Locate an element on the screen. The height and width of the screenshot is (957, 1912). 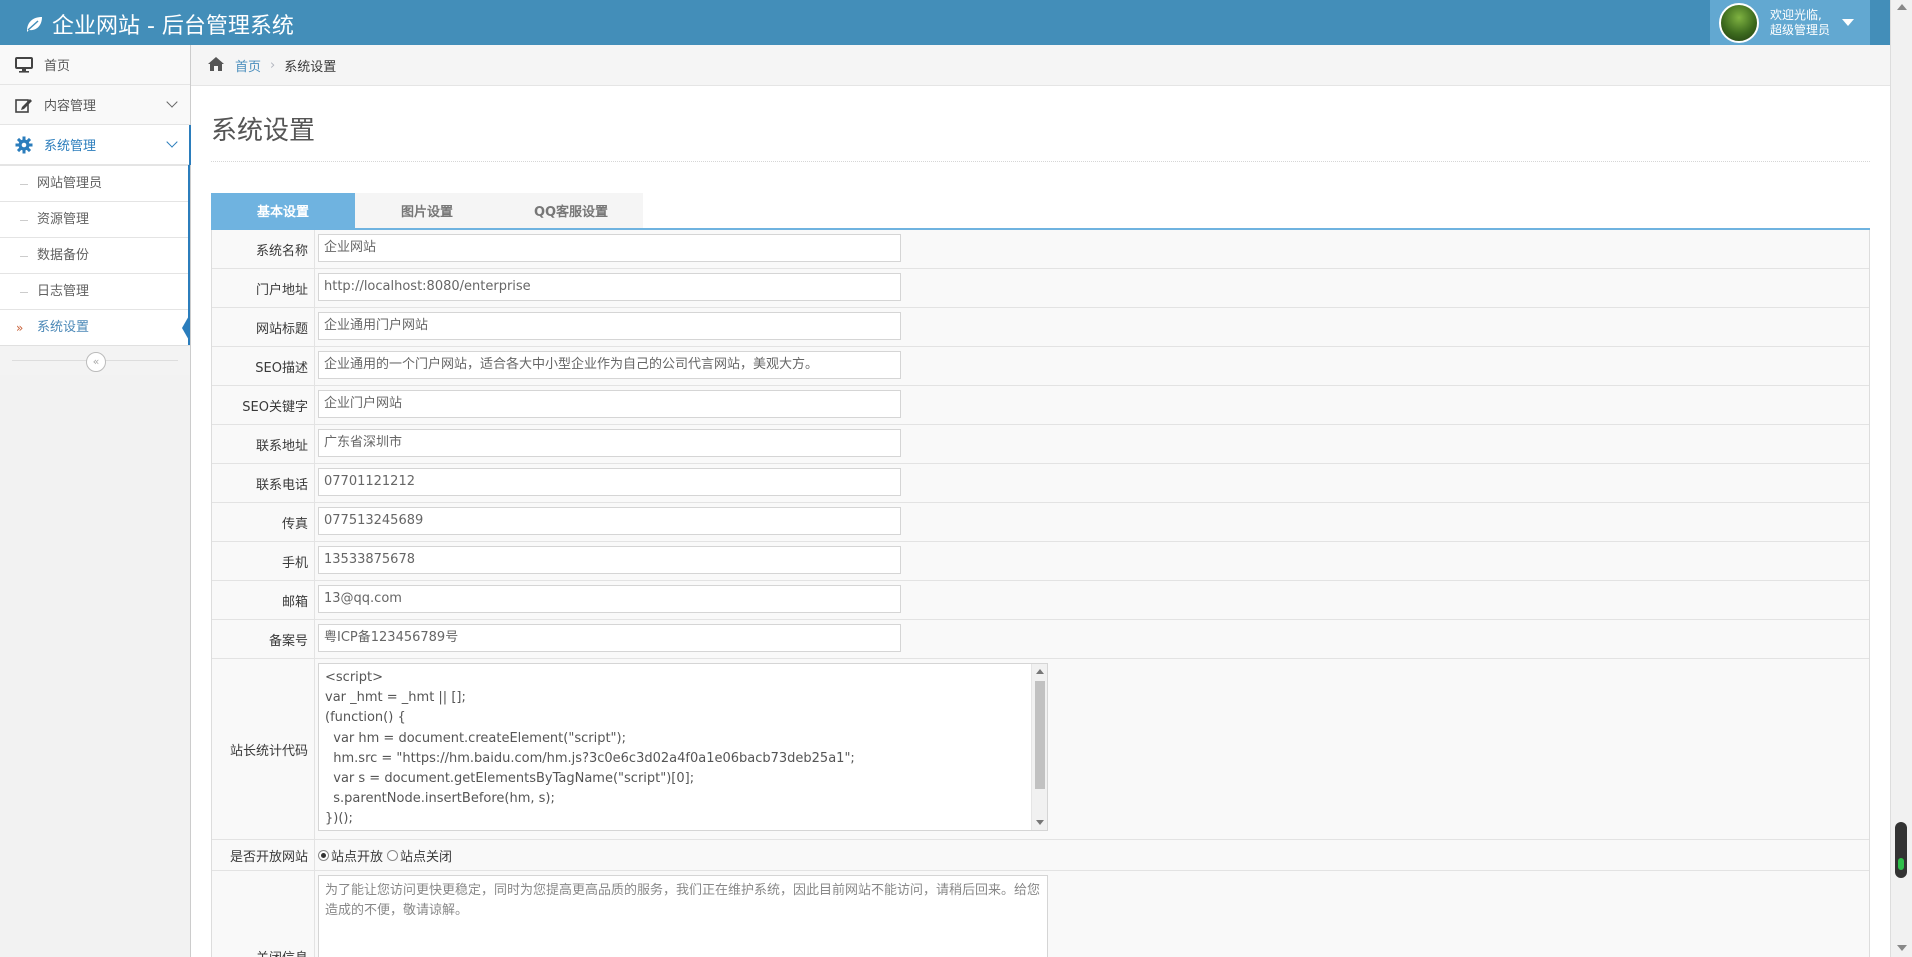
field-label: 联系地址 is located at coordinates (263, 444).